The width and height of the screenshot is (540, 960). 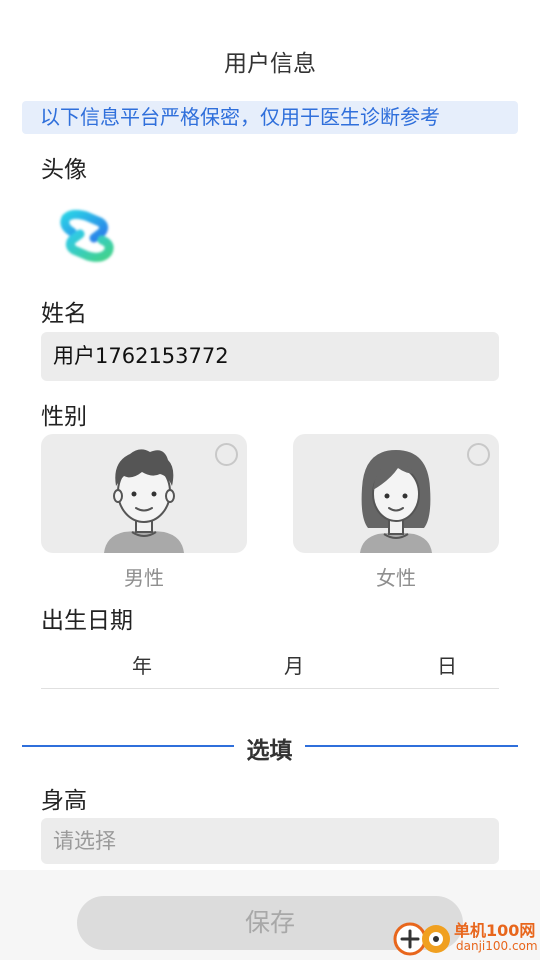 I want to click on optional-divider-left, so click(x=128, y=746).